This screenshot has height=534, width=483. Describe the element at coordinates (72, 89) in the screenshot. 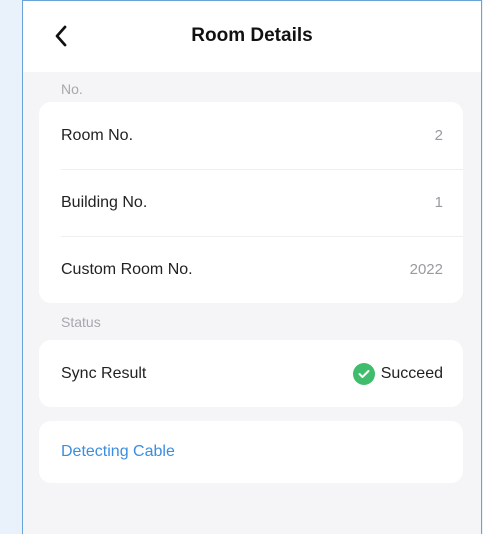

I see `section-label-no: No.` at that location.